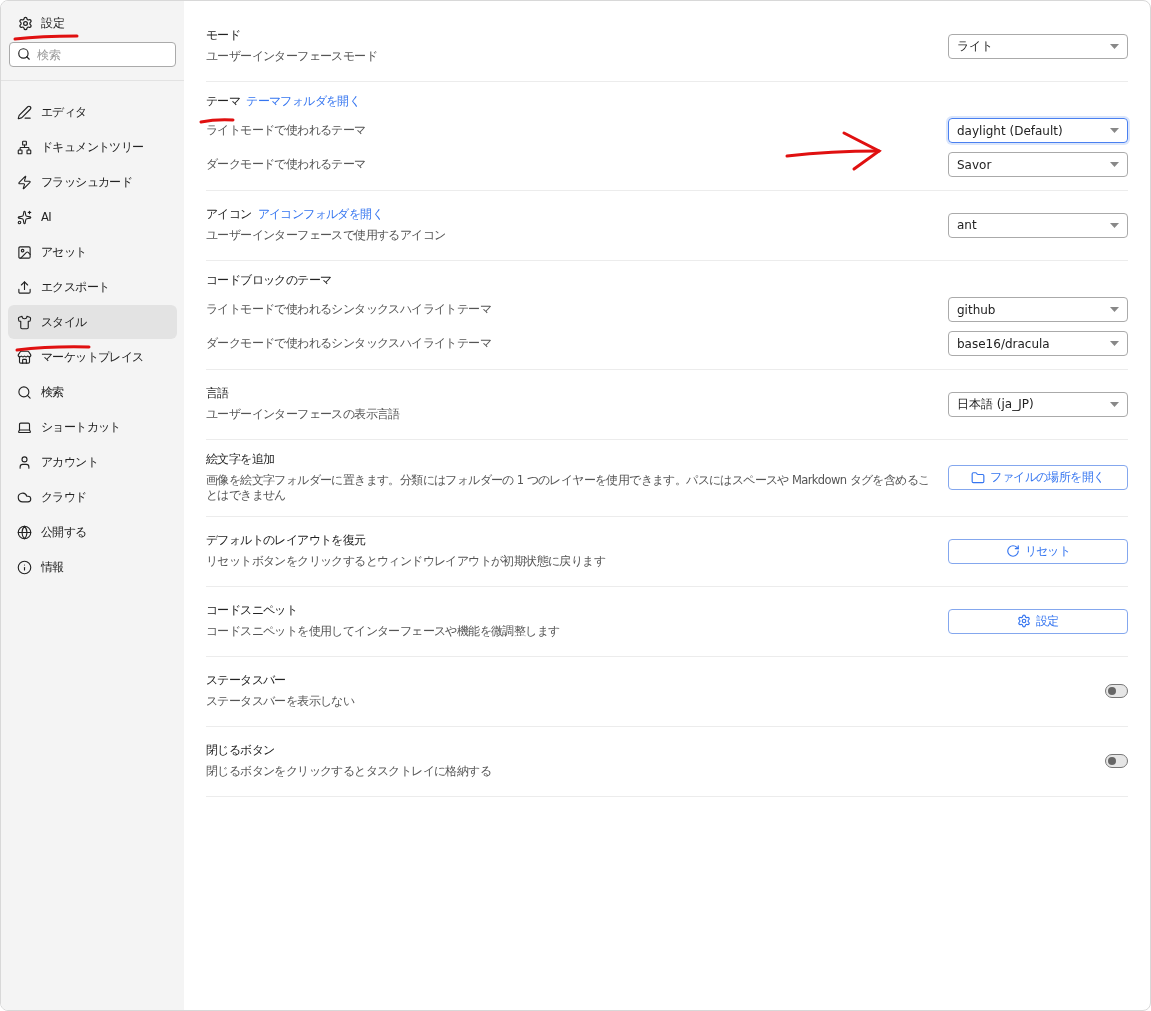 The height and width of the screenshot is (1011, 1151). What do you see at coordinates (406, 561) in the screenshot?
I see `setting-description: リセットボタンをクリックするとウィンドウレイアウトが初期状態に戻ります` at bounding box center [406, 561].